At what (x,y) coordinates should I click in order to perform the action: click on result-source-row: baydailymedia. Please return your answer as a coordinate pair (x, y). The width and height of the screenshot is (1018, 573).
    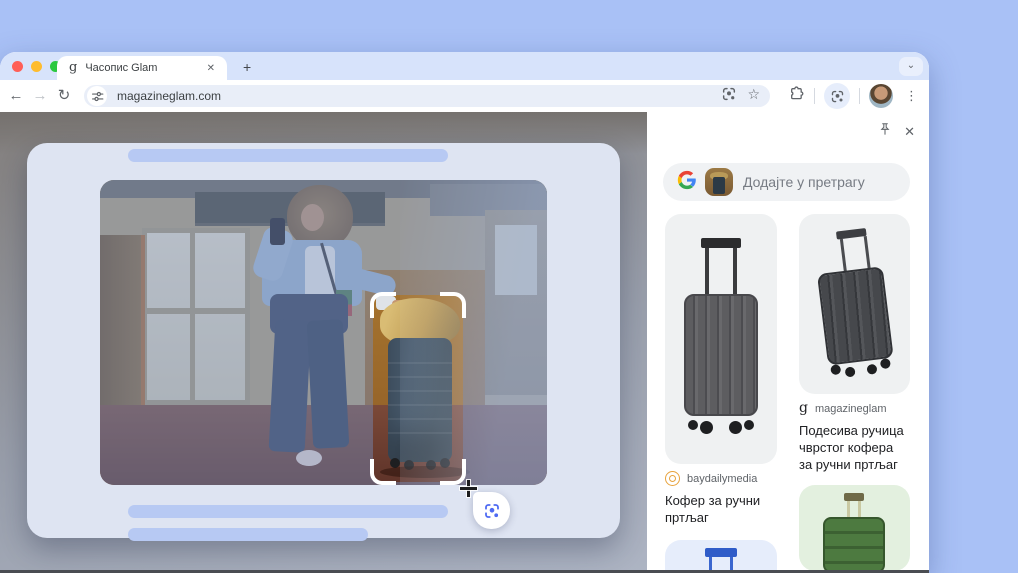
    Looking at the image, I should click on (721, 478).